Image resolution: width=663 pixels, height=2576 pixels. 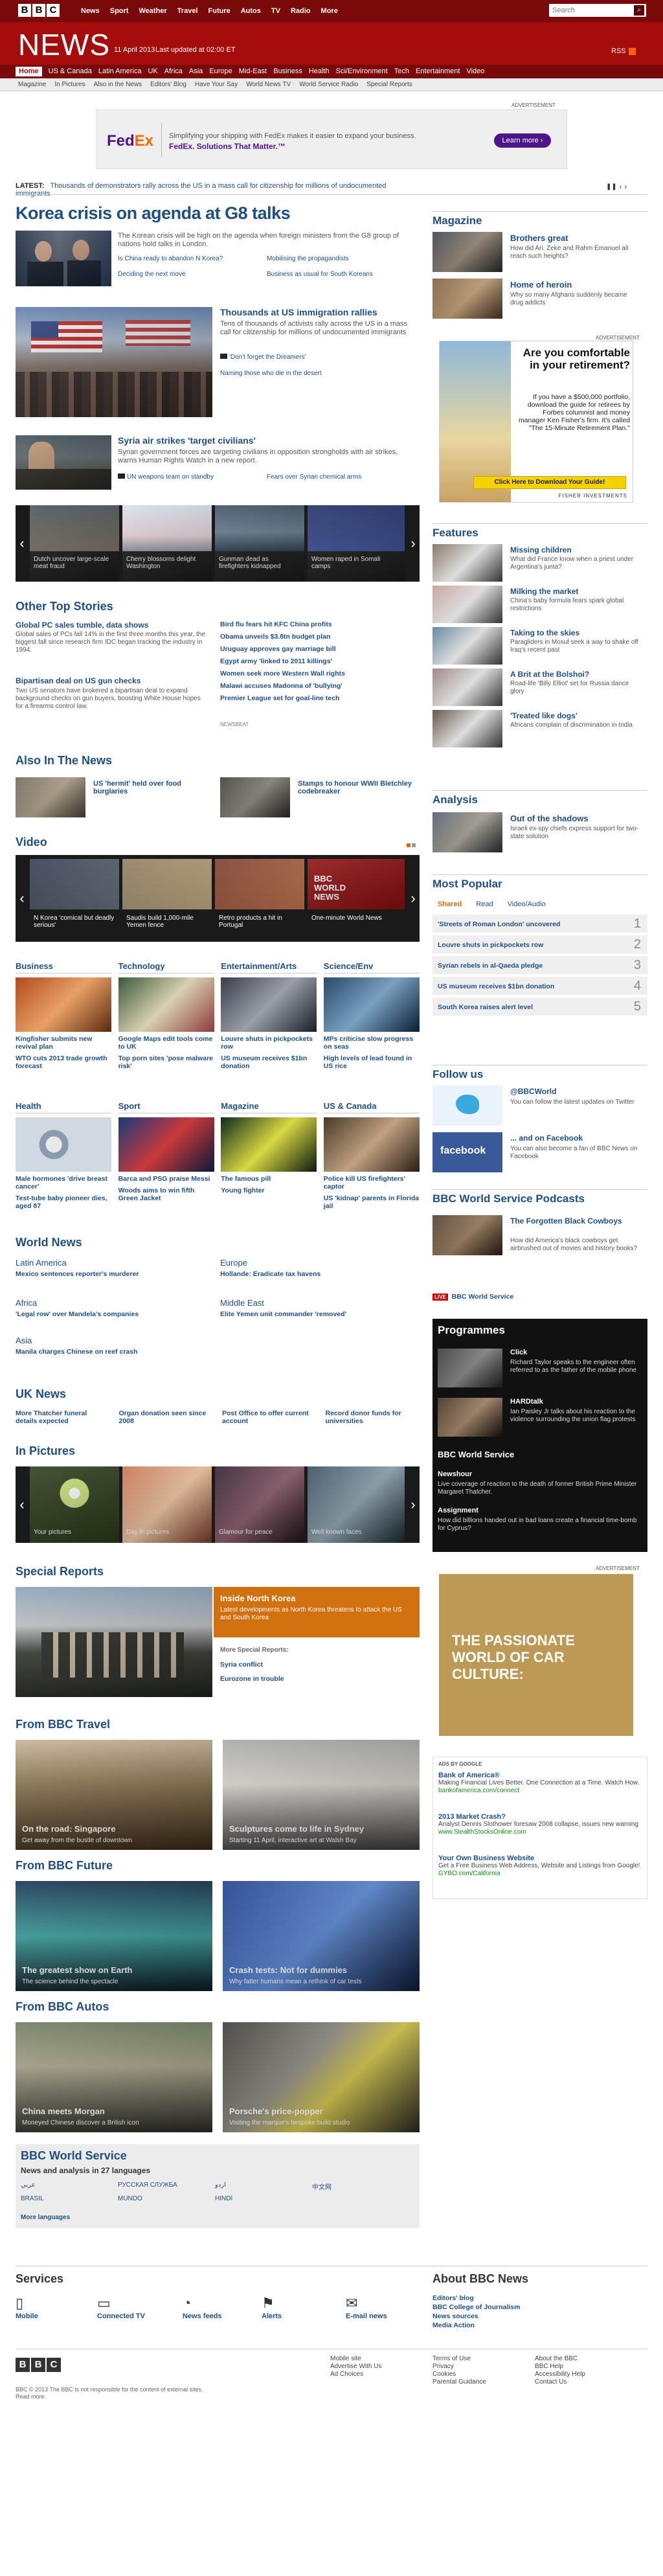 What do you see at coordinates (485, 904) in the screenshot?
I see `tab-read: Read` at bounding box center [485, 904].